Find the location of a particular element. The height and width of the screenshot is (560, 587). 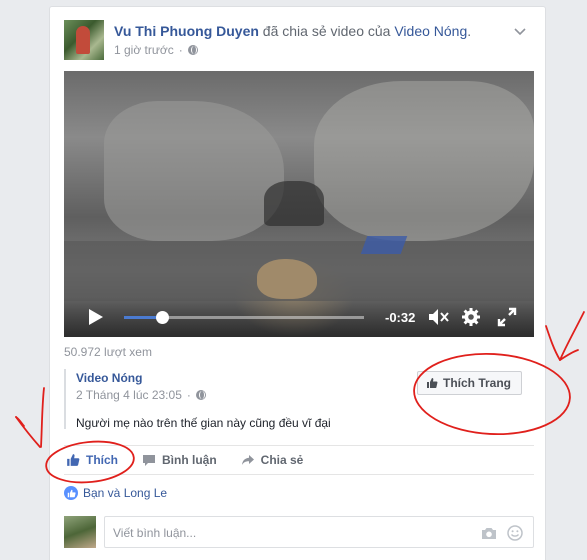

view-count: 50.972 lượt xem is located at coordinates (108, 352).